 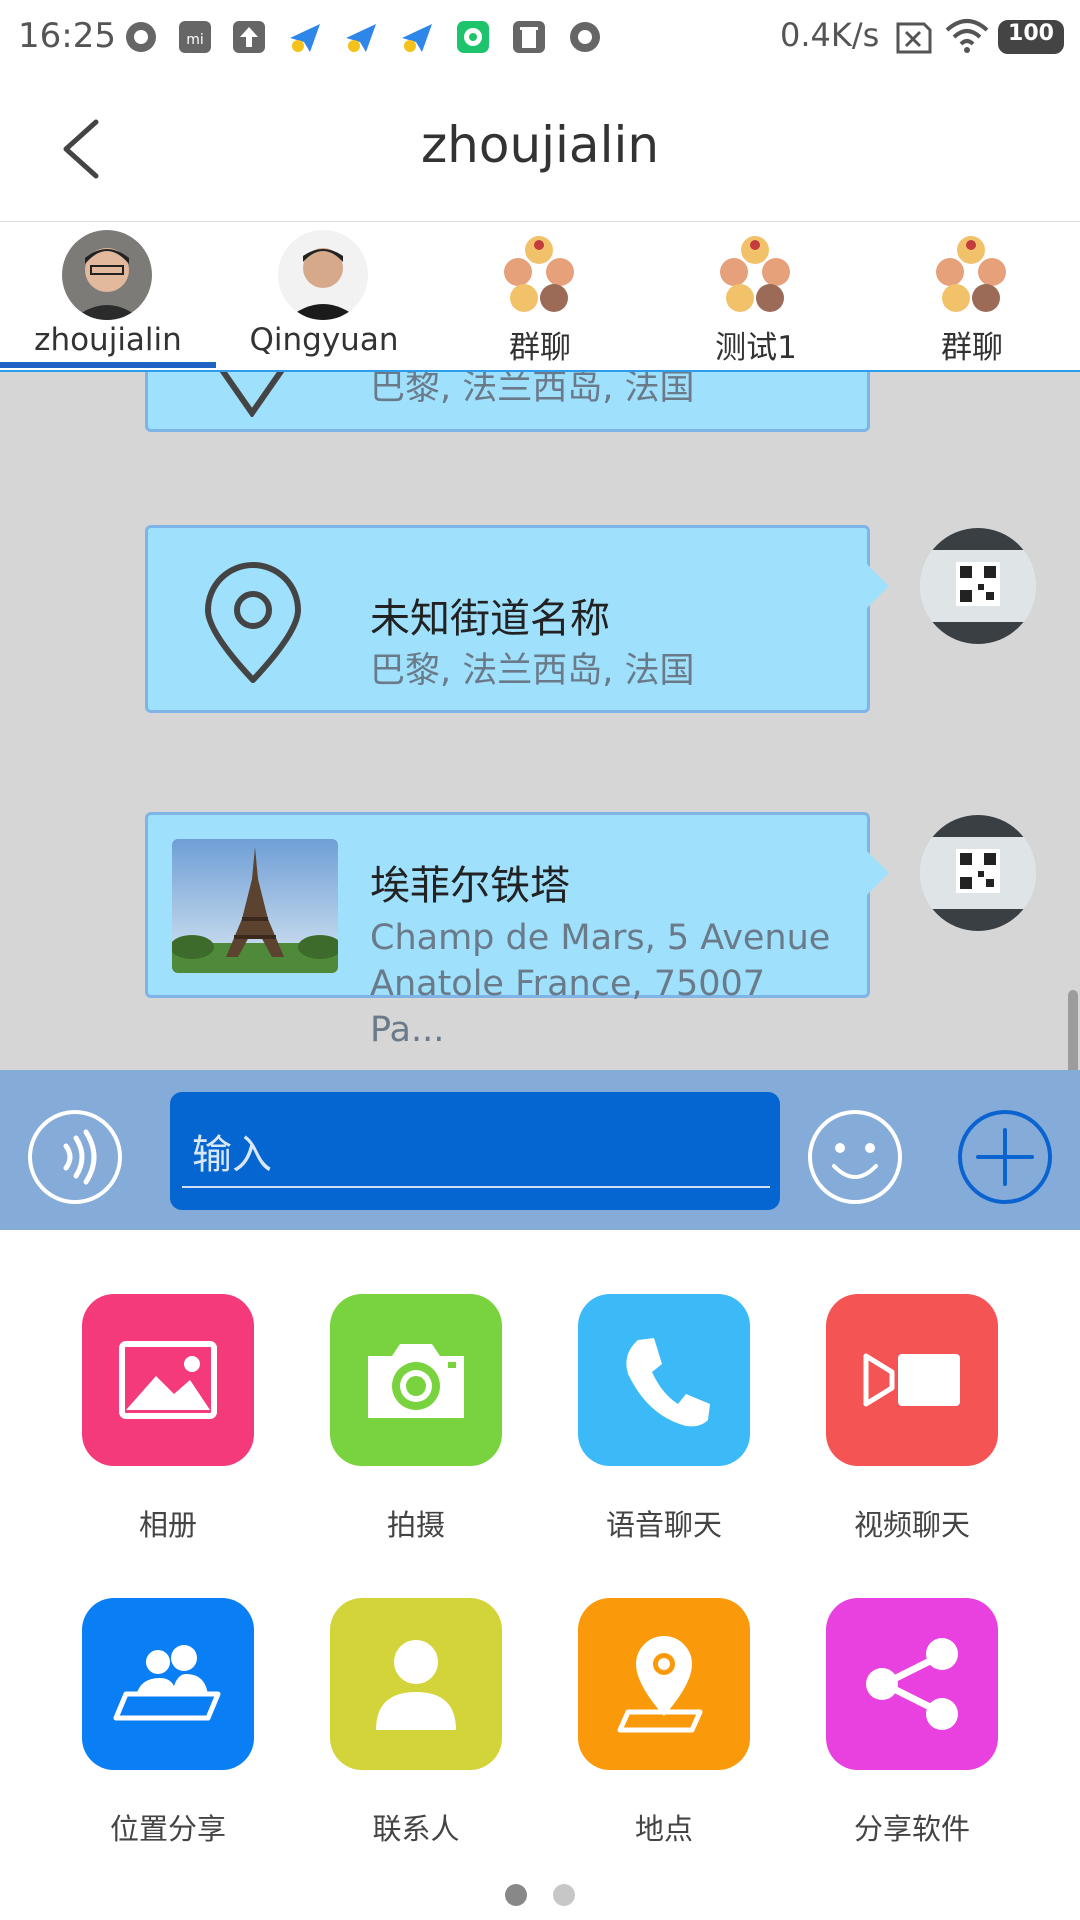 I want to click on active-tab-indicator, so click(x=108, y=365).